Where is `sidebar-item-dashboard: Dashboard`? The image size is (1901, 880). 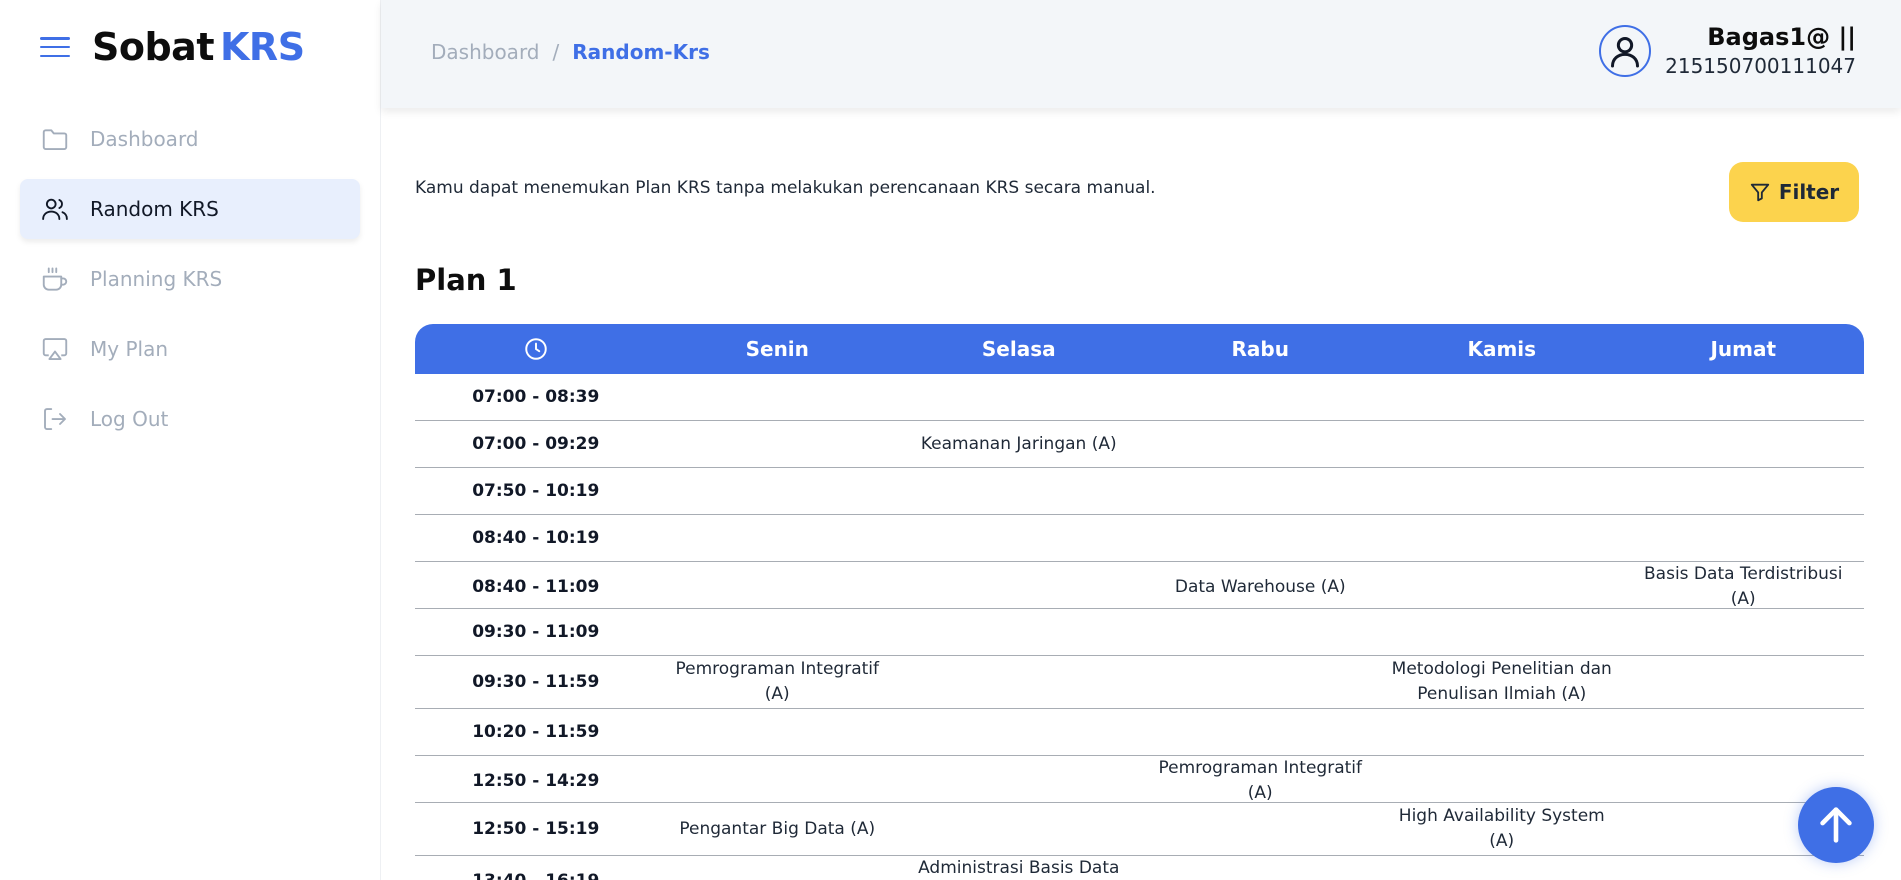
sidebar-item-dashboard: Dashboard is located at coordinates (190, 139).